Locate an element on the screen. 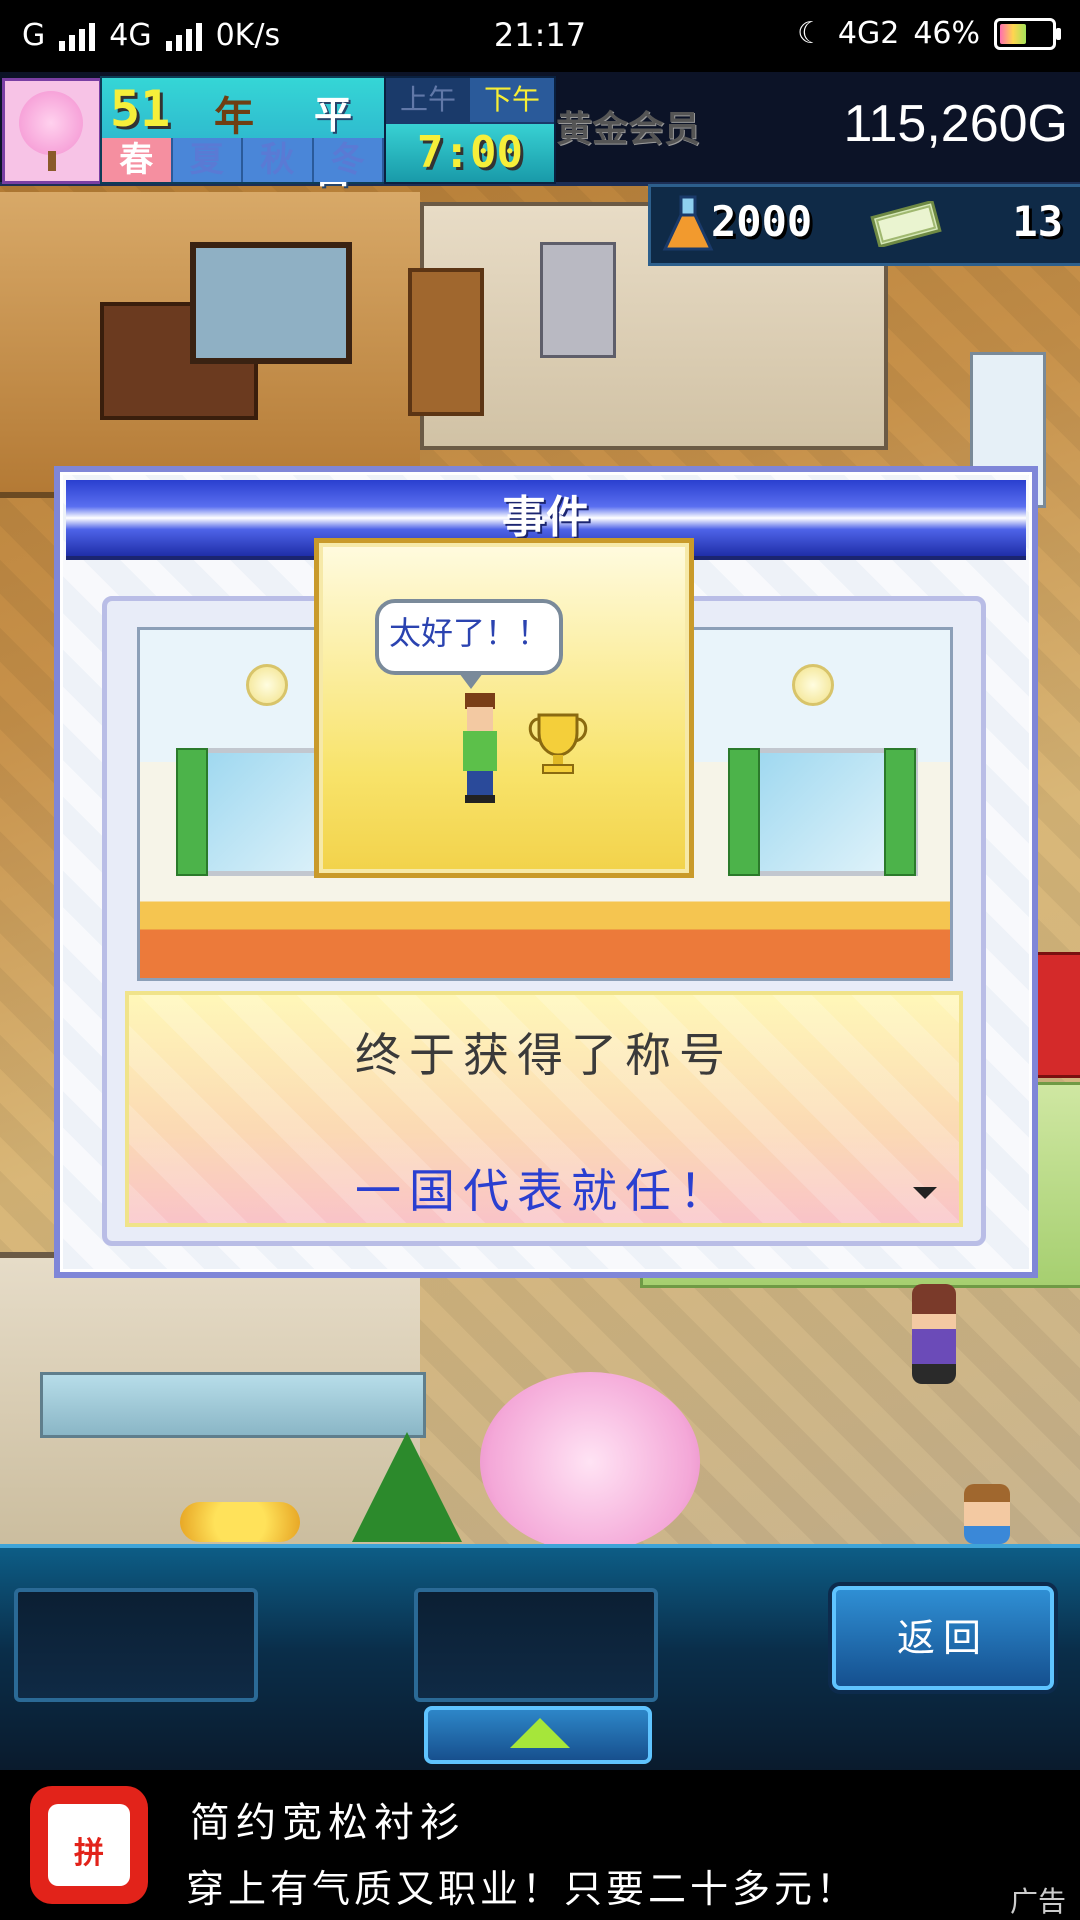 Image resolution: width=1080 pixels, height=1920 pixels. date-panel: 51 年 平日 春 夏 秋 冬 is located at coordinates (243, 134).